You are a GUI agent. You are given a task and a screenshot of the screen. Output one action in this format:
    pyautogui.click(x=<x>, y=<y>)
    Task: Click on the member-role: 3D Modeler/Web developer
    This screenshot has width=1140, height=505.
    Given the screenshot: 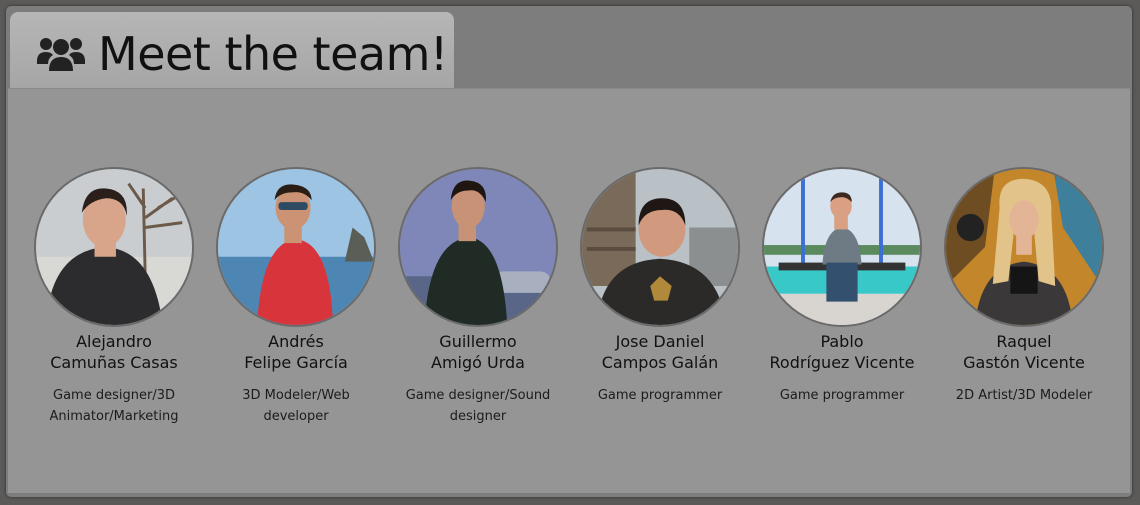 What is the action you would take?
    pyautogui.click(x=296, y=406)
    